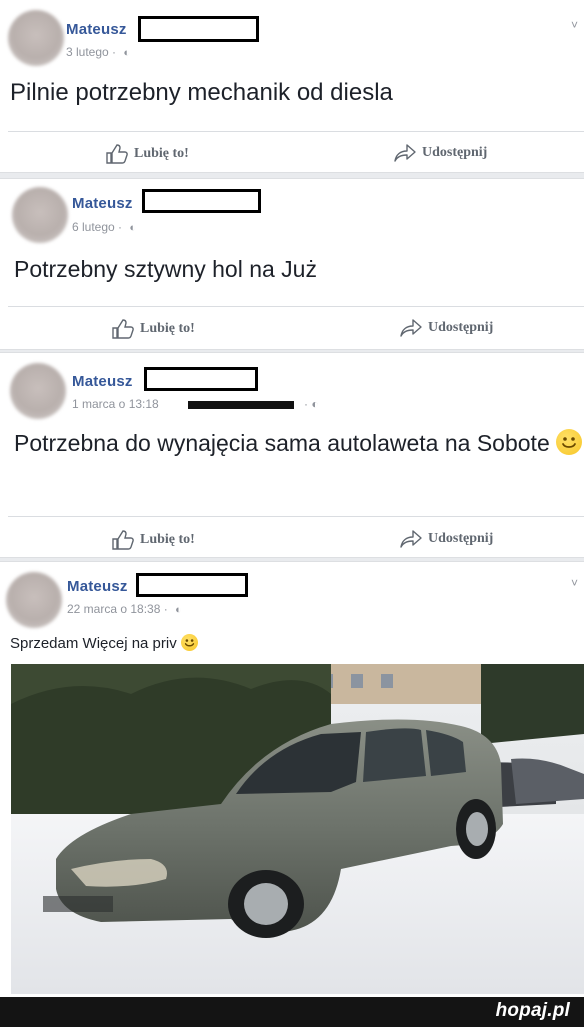 The image size is (584, 1027). I want to click on post-timestamp: 1 marca o 13:18, so click(115, 404).